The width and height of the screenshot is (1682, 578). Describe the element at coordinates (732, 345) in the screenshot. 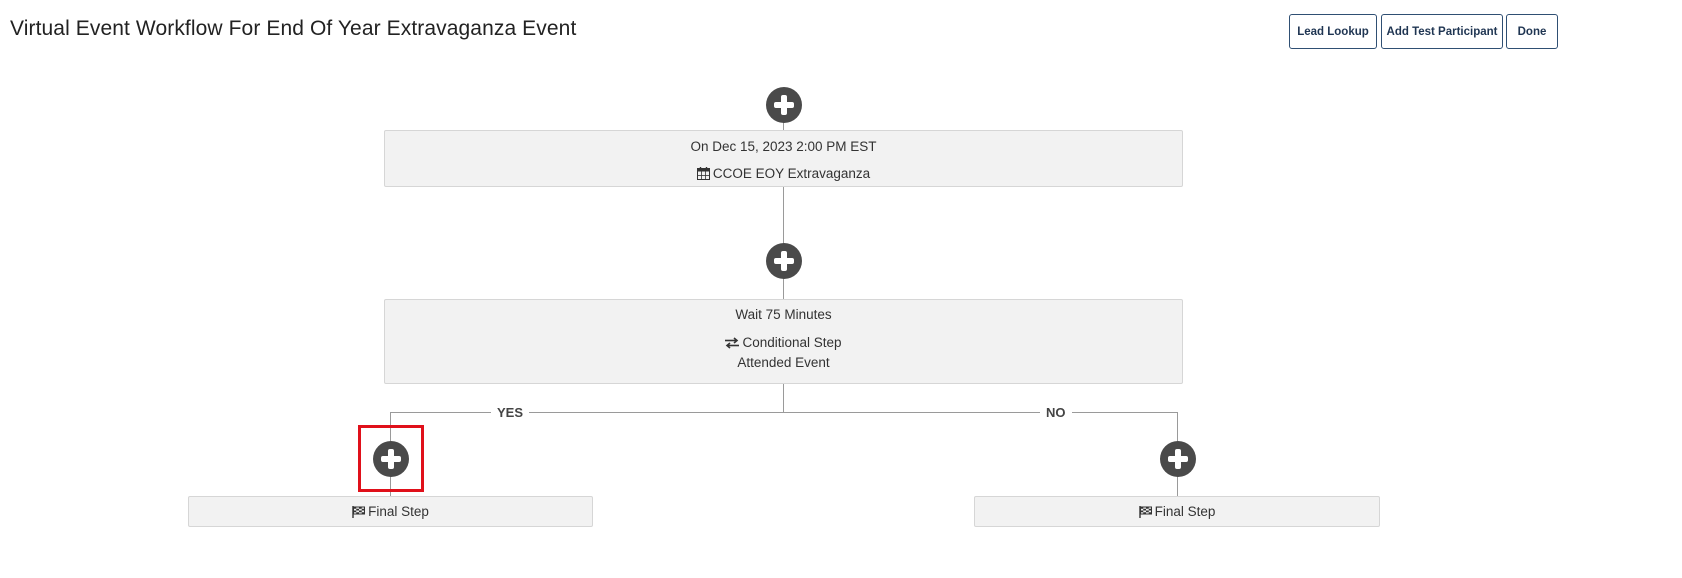

I see `exchange-arrows-icon` at that location.